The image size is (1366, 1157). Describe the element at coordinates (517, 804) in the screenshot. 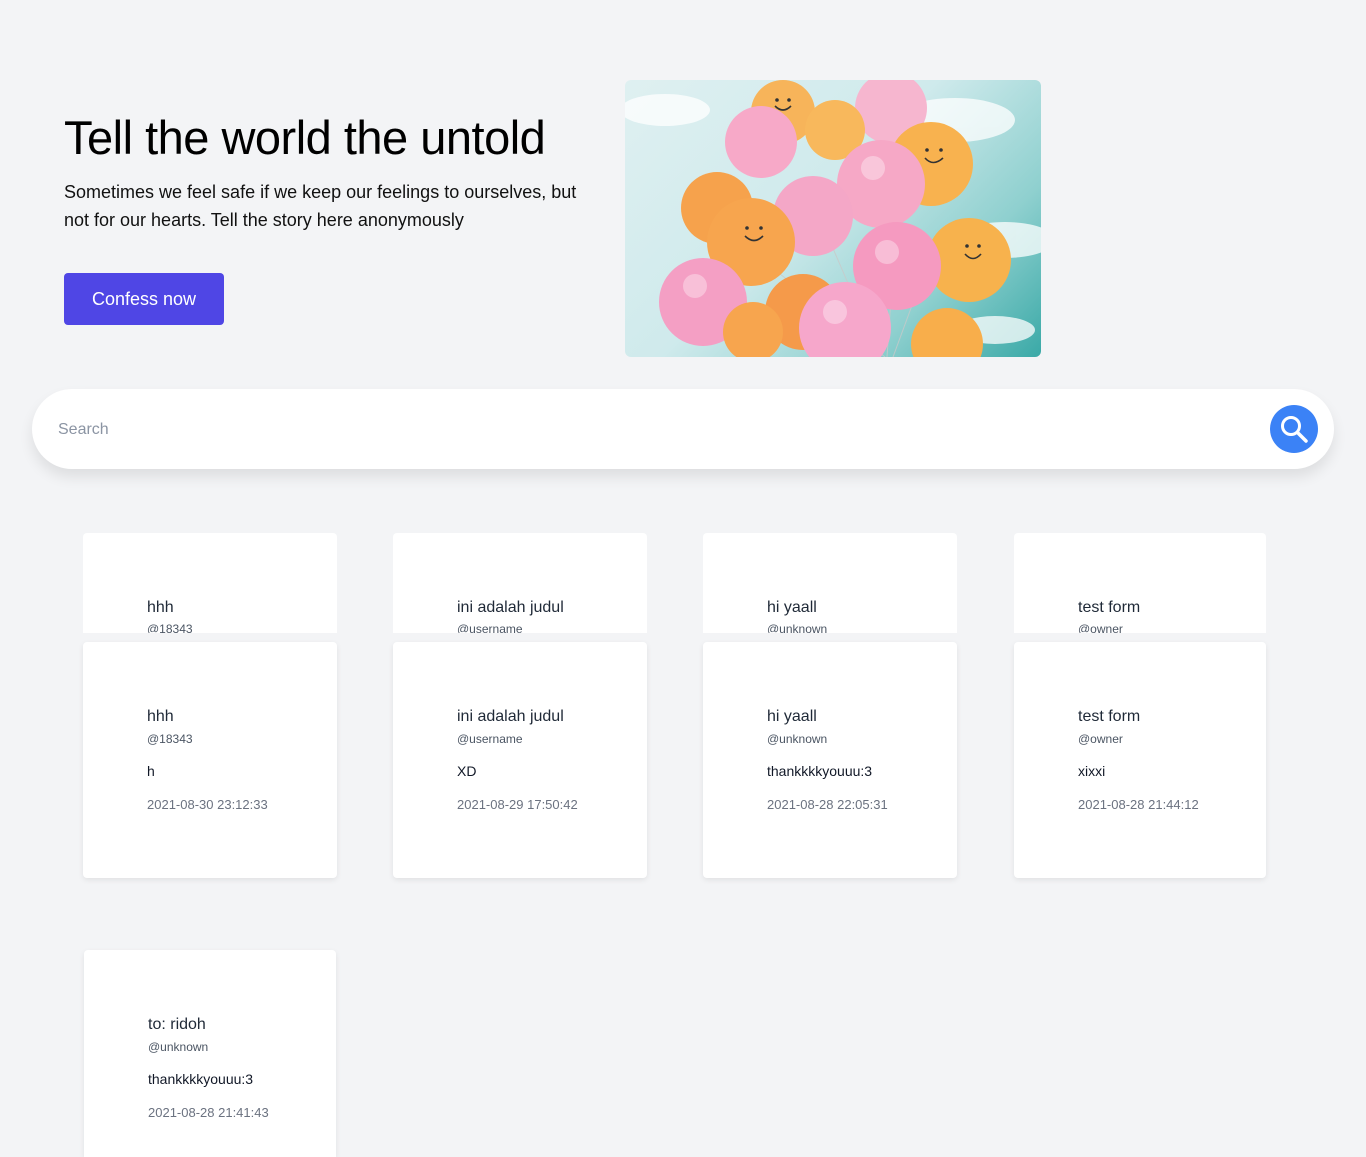

I see `card-timestamp: 2021-08-29 17:50:42` at that location.